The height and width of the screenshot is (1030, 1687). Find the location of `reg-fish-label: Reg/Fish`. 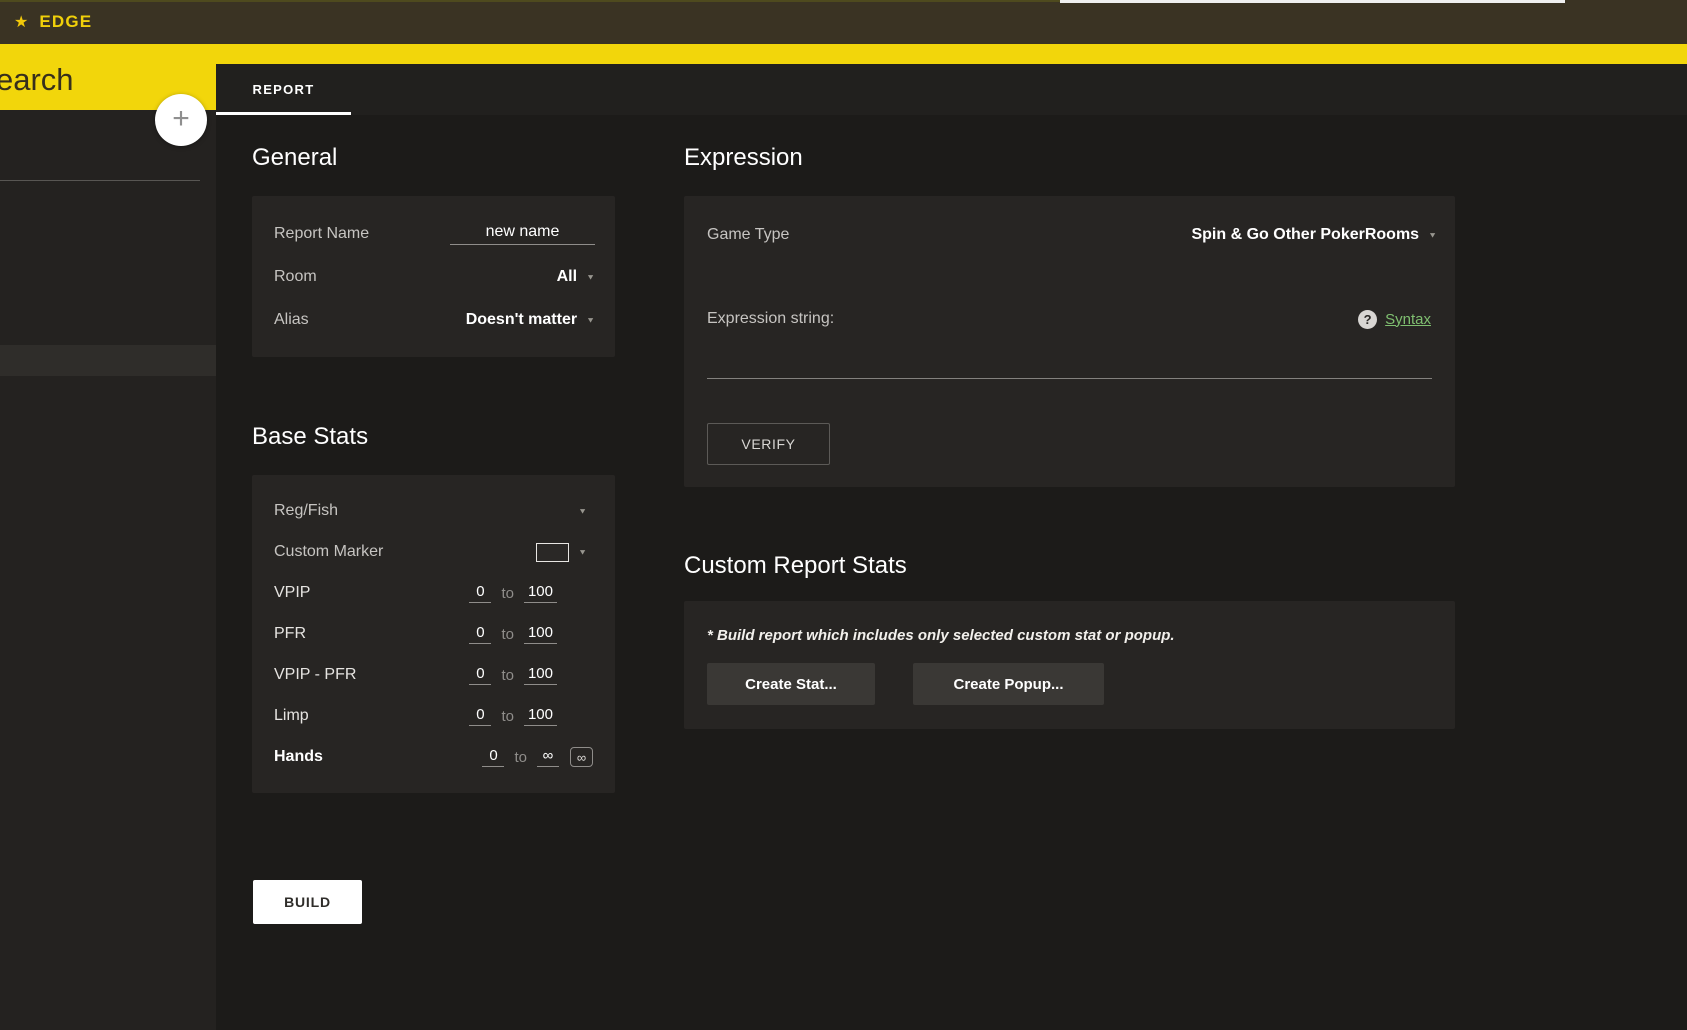

reg-fish-label: Reg/Fish is located at coordinates (306, 510).